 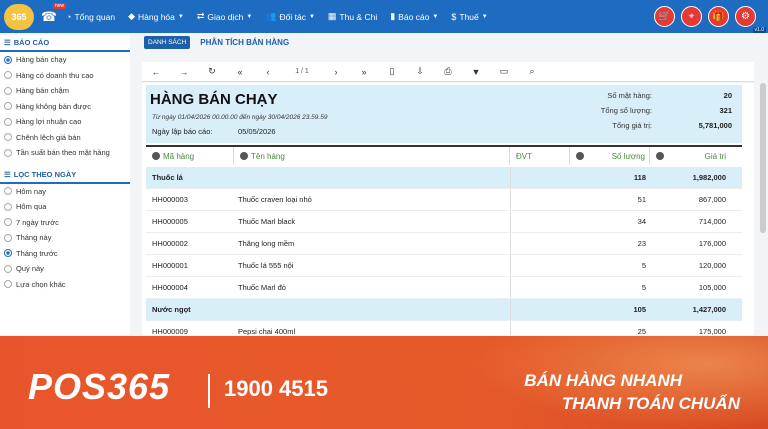 What do you see at coordinates (224, 16) in the screenshot?
I see `nav-item: ⇄ Giao dịch ▼` at bounding box center [224, 16].